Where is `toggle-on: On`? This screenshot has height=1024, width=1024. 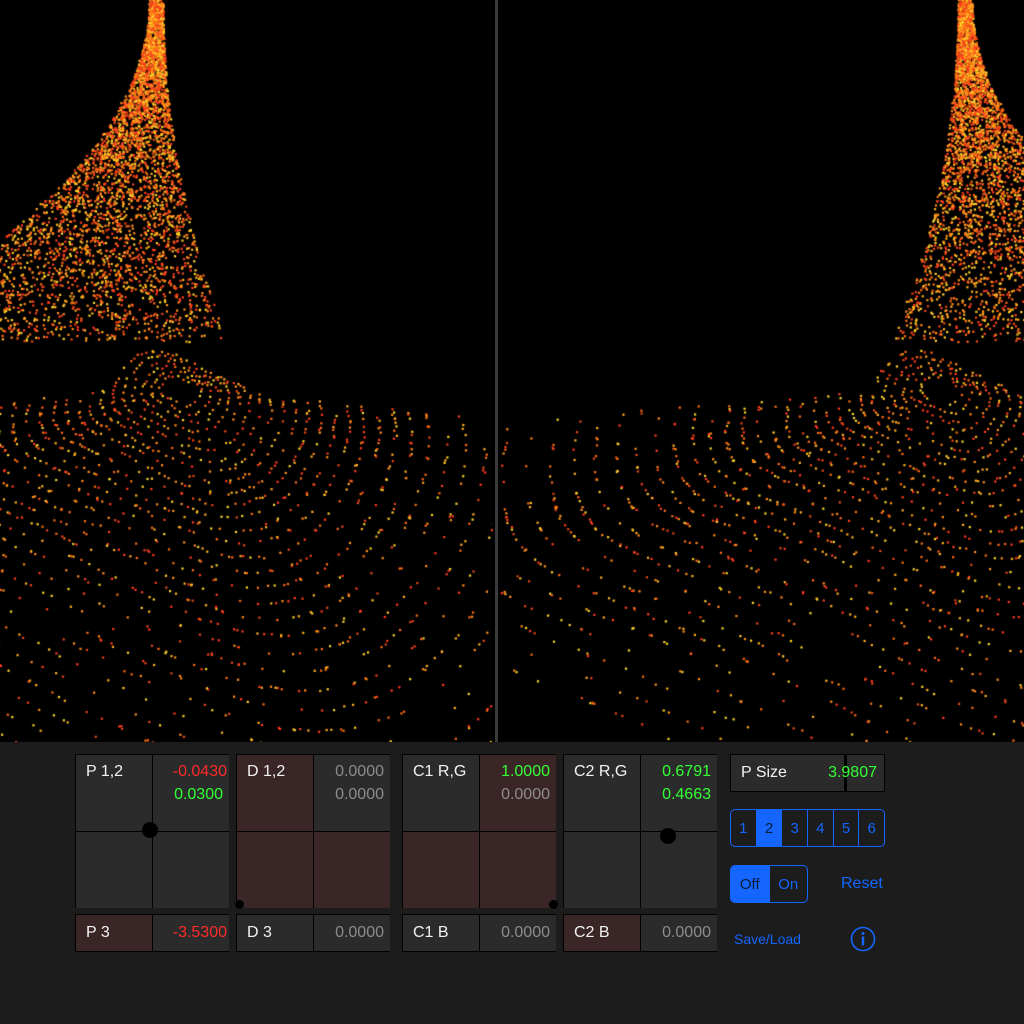
toggle-on: On is located at coordinates (788, 884).